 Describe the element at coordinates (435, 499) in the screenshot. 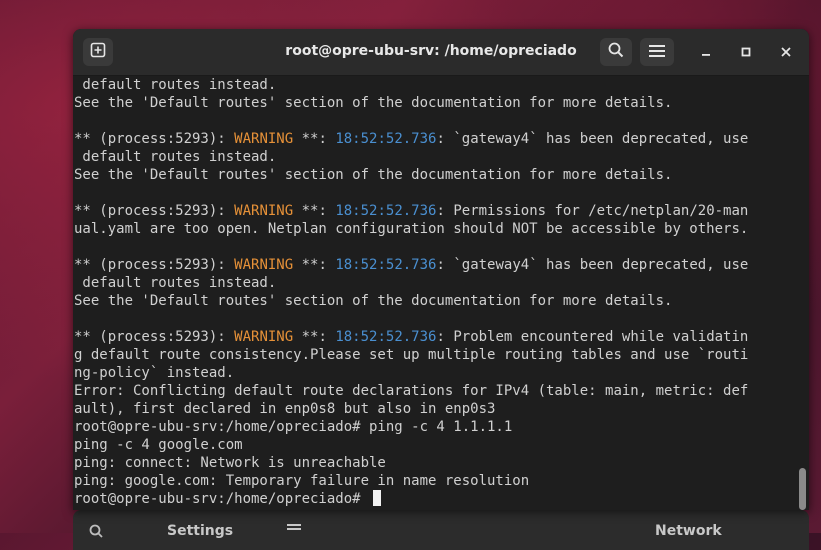

I see `terminal-line: root@opre-ubu-srv:/home/opreciado#` at that location.